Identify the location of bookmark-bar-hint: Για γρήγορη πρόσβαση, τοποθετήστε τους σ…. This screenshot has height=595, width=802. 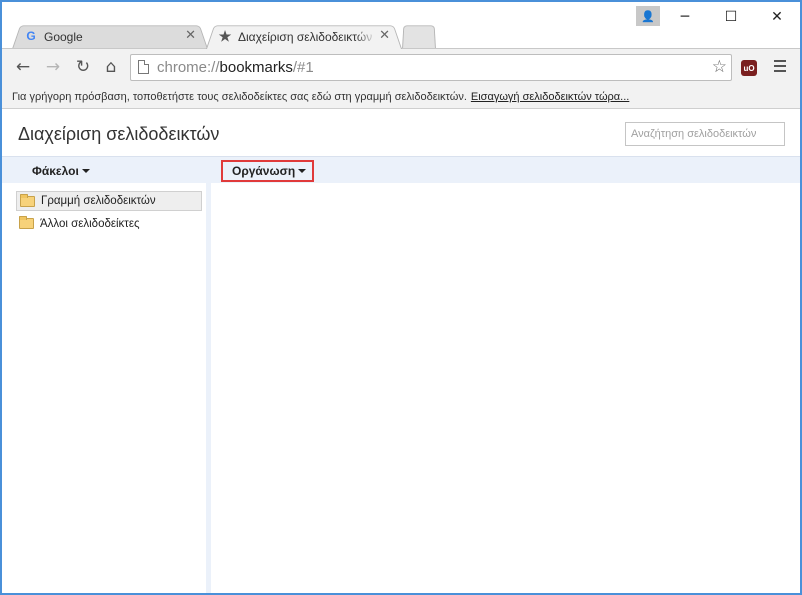
(401, 96).